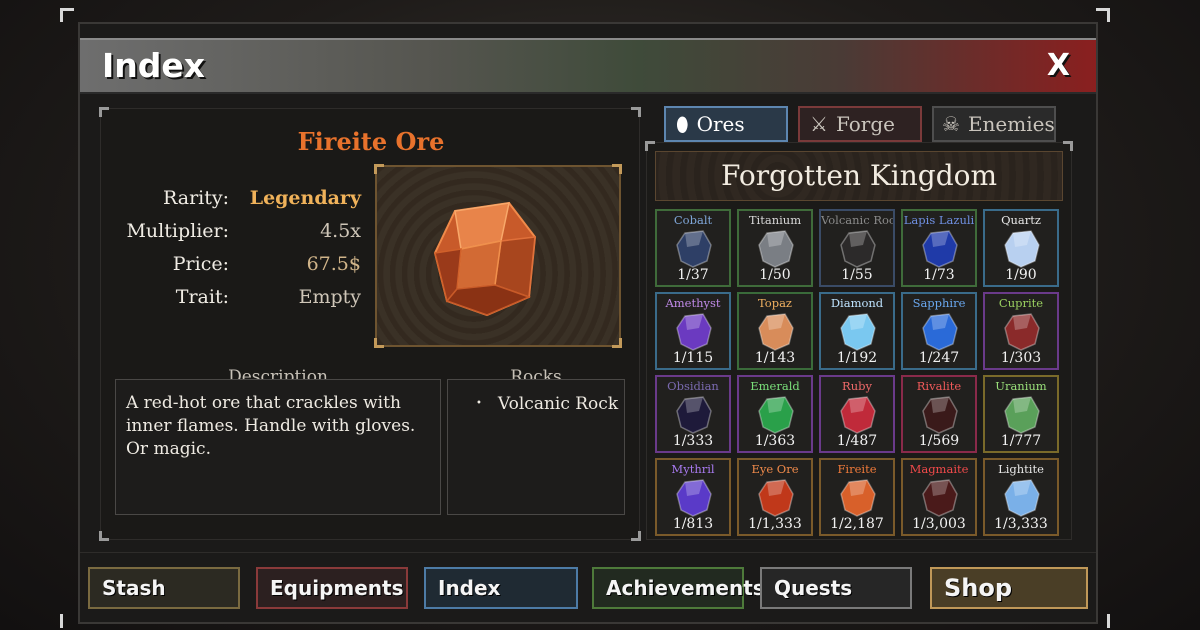 This screenshot has height=630, width=1200. Describe the element at coordinates (1009, 588) in the screenshot. I see `shop-button: Shop` at that location.